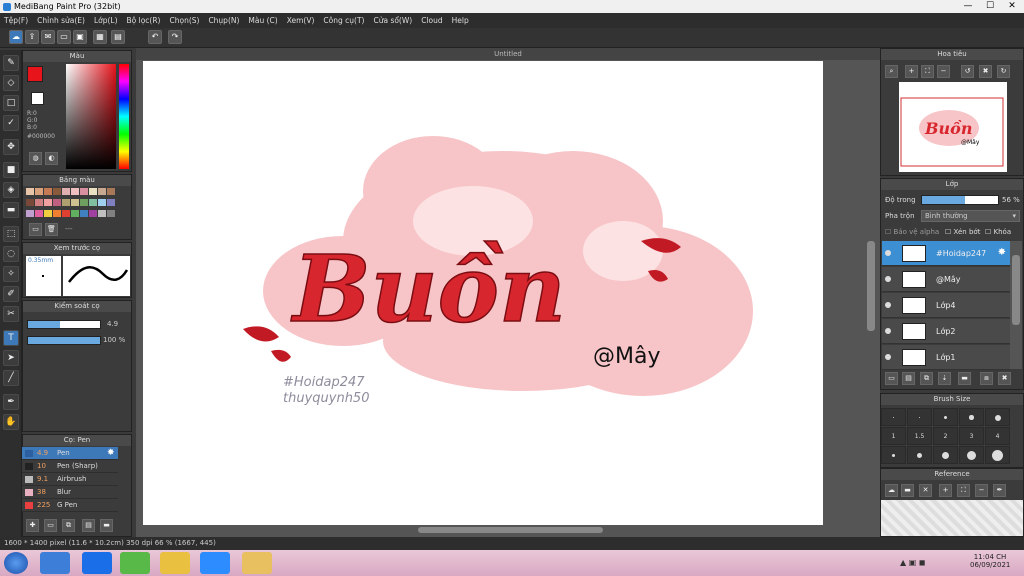  I want to click on brush-list-item: 9.1 Airbrush, so click(70, 479).